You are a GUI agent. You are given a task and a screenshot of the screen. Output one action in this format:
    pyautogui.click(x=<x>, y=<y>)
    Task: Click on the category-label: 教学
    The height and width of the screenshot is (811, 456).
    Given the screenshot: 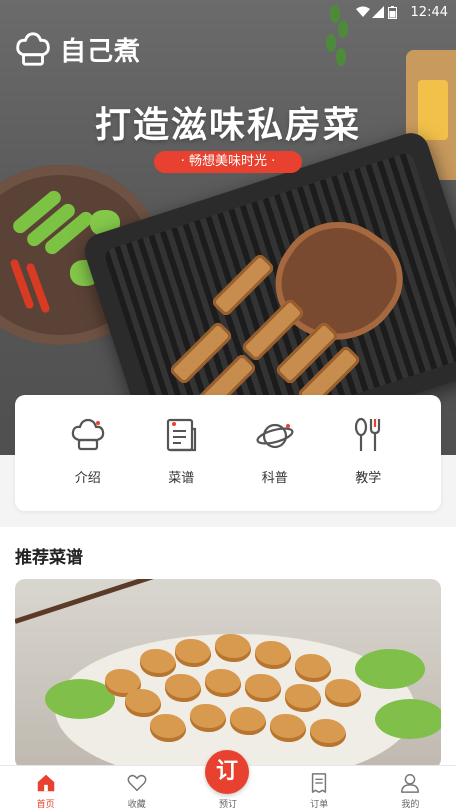 What is the action you would take?
    pyautogui.click(x=368, y=478)
    